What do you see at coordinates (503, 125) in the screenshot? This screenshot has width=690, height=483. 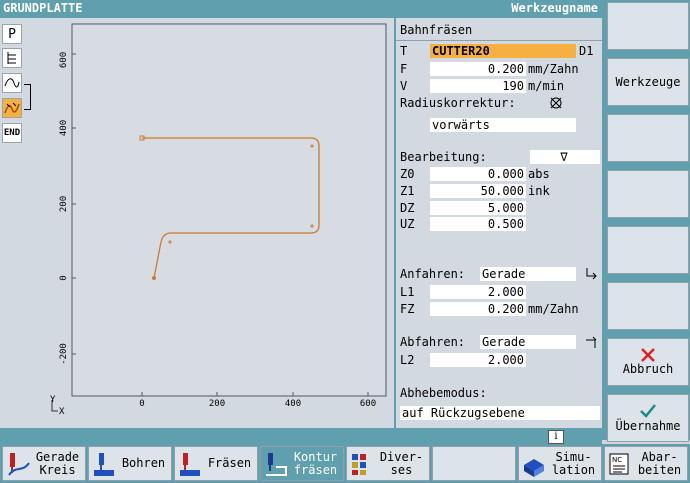 I see `radius-field: vorwärts` at bounding box center [503, 125].